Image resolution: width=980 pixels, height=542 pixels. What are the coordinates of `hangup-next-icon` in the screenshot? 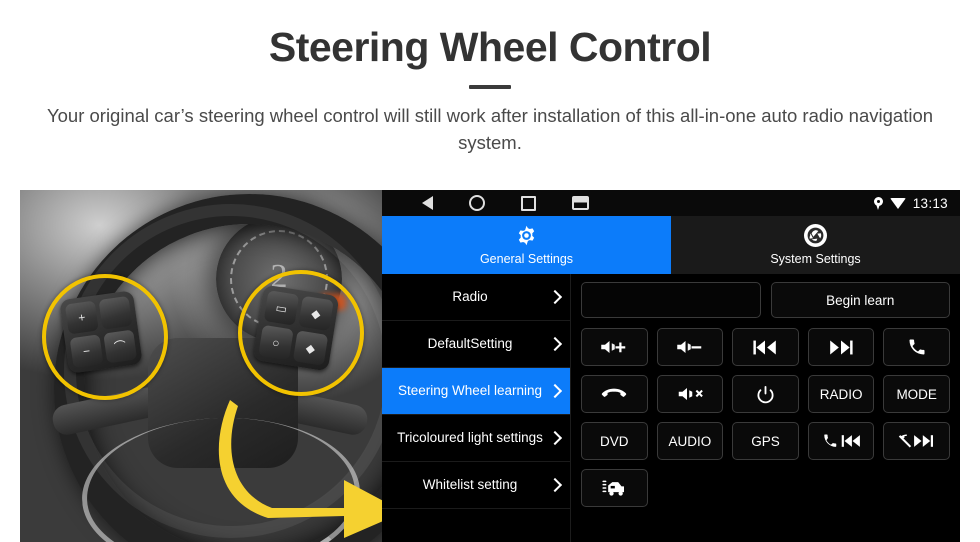 It's located at (915, 441).